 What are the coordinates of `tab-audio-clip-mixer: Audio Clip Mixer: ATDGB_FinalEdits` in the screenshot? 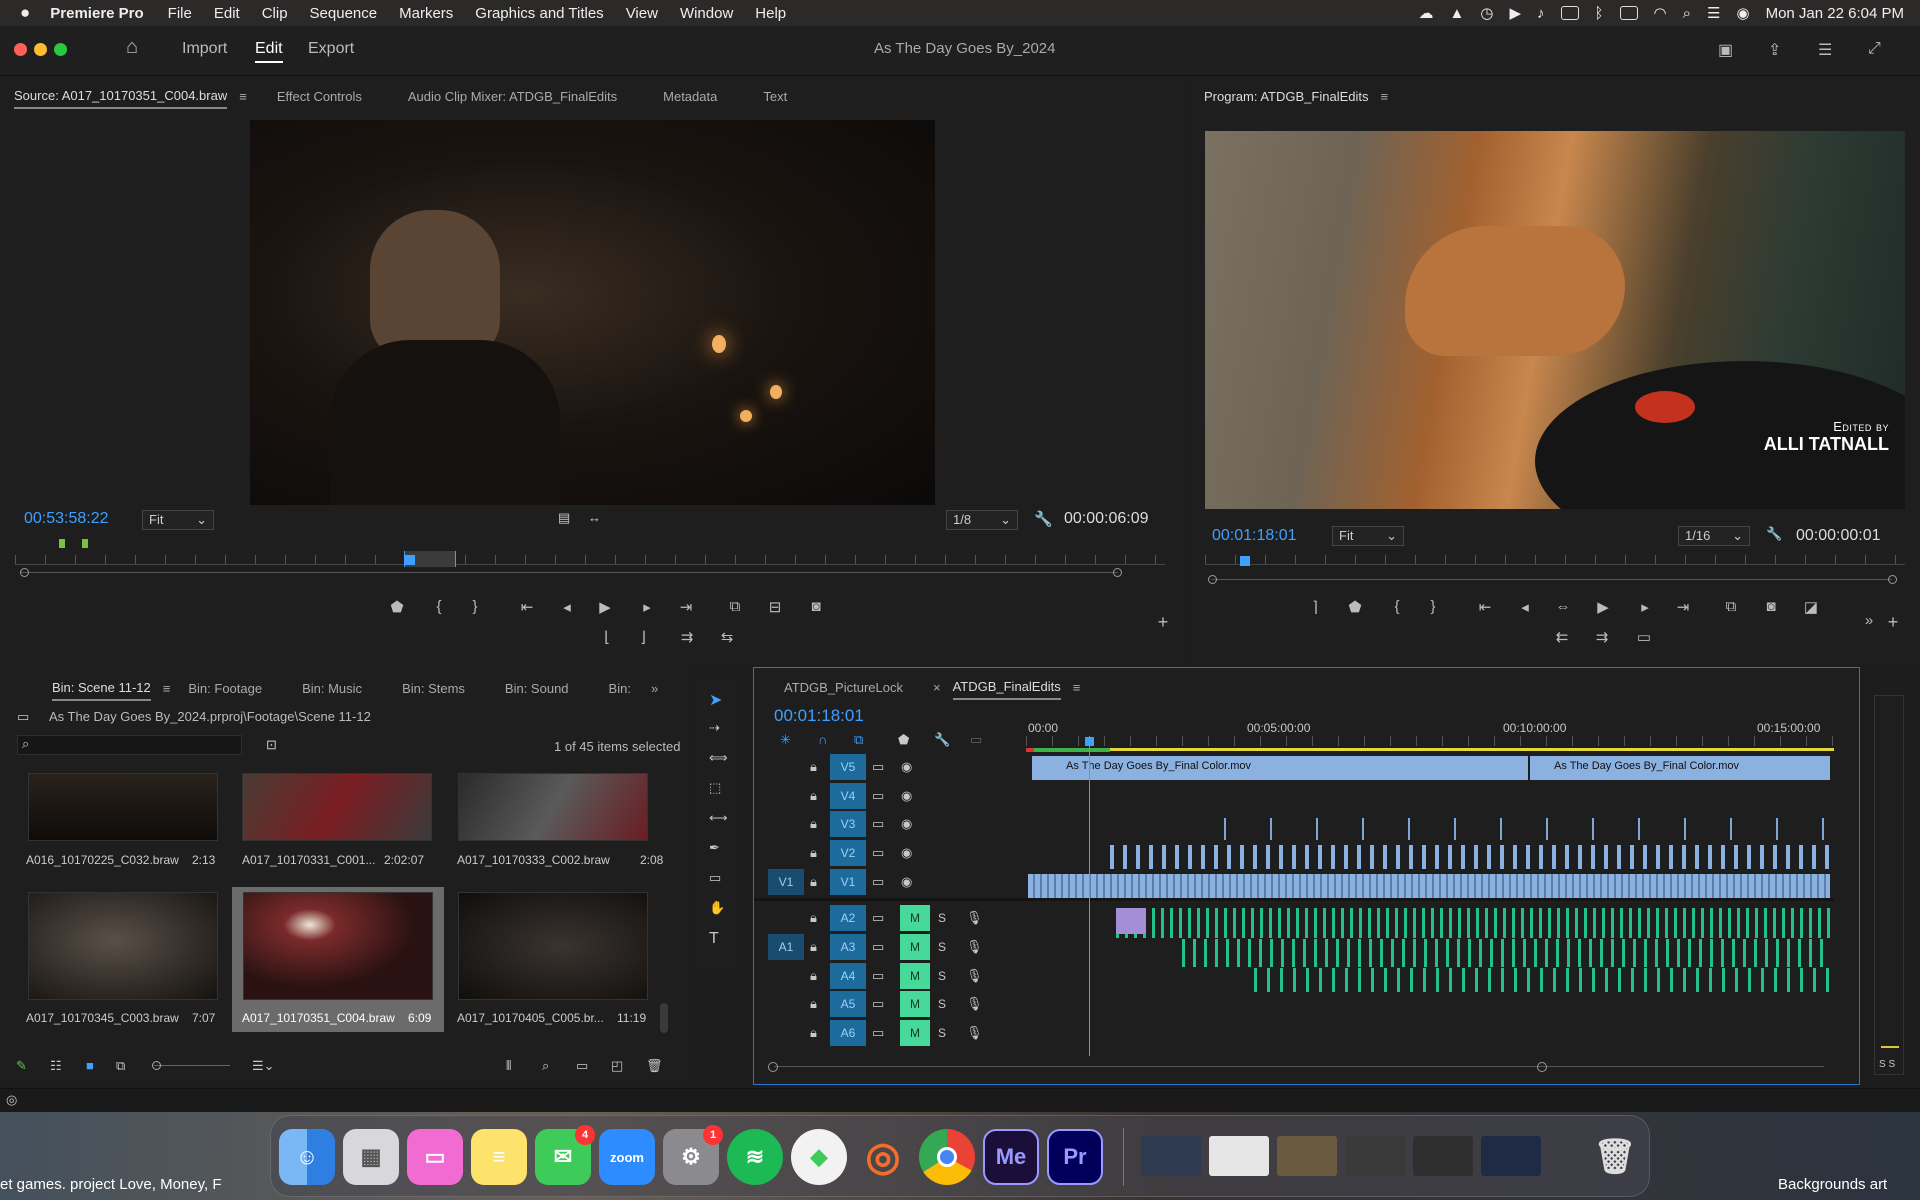 It's located at (512, 96).